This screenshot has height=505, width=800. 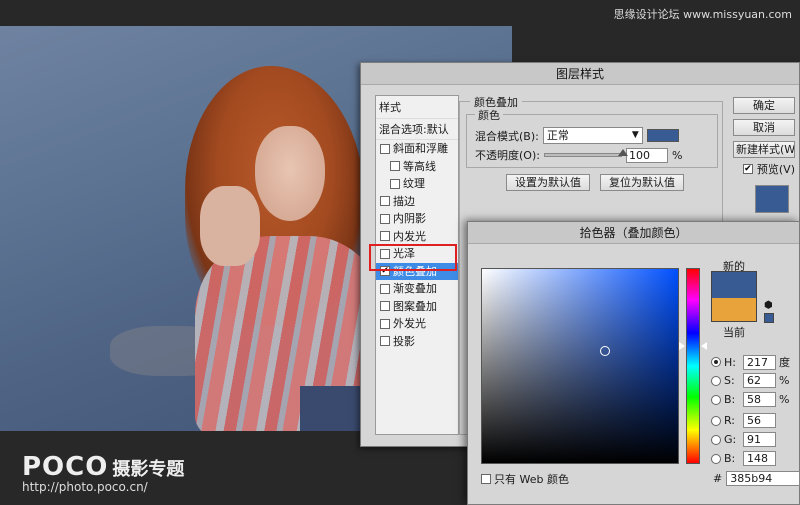 I want to click on hue-slider, so click(x=693, y=366).